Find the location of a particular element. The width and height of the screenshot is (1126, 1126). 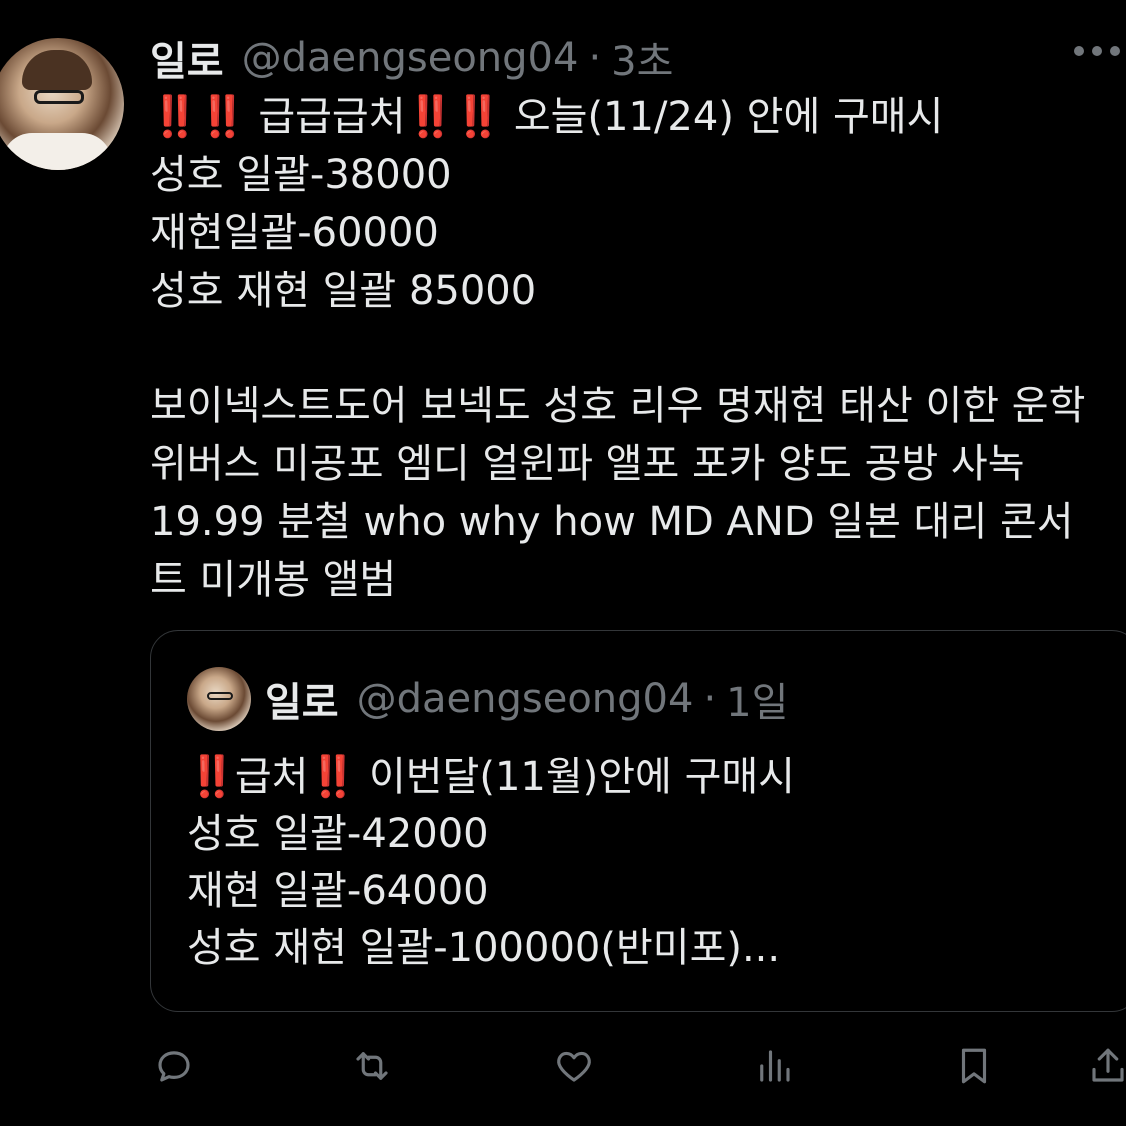

tweet-line: 성호 재현 일괄 85000 is located at coordinates (343, 291).